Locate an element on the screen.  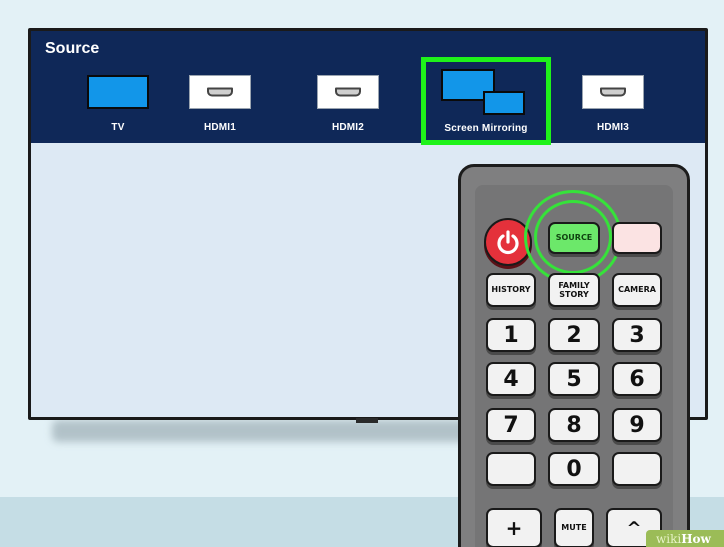
digit-2-button: 2 is located at coordinates (574, 335).